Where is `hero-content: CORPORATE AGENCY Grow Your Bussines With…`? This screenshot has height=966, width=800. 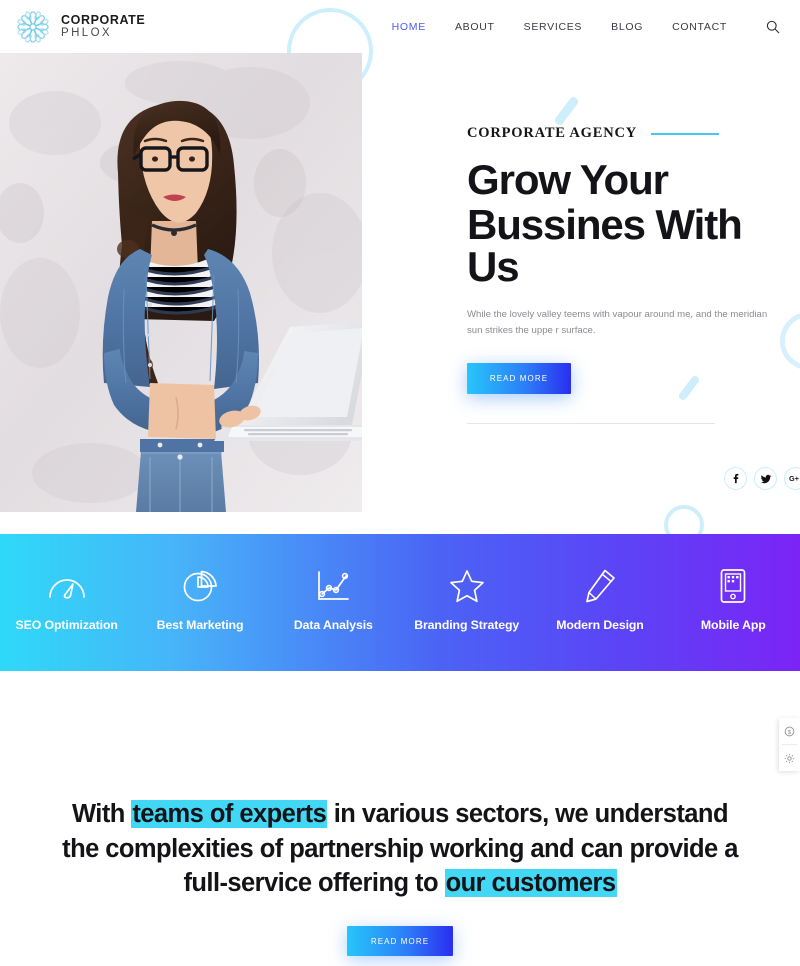 hero-content: CORPORATE AGENCY Grow Your Bussines With… is located at coordinates (627, 260).